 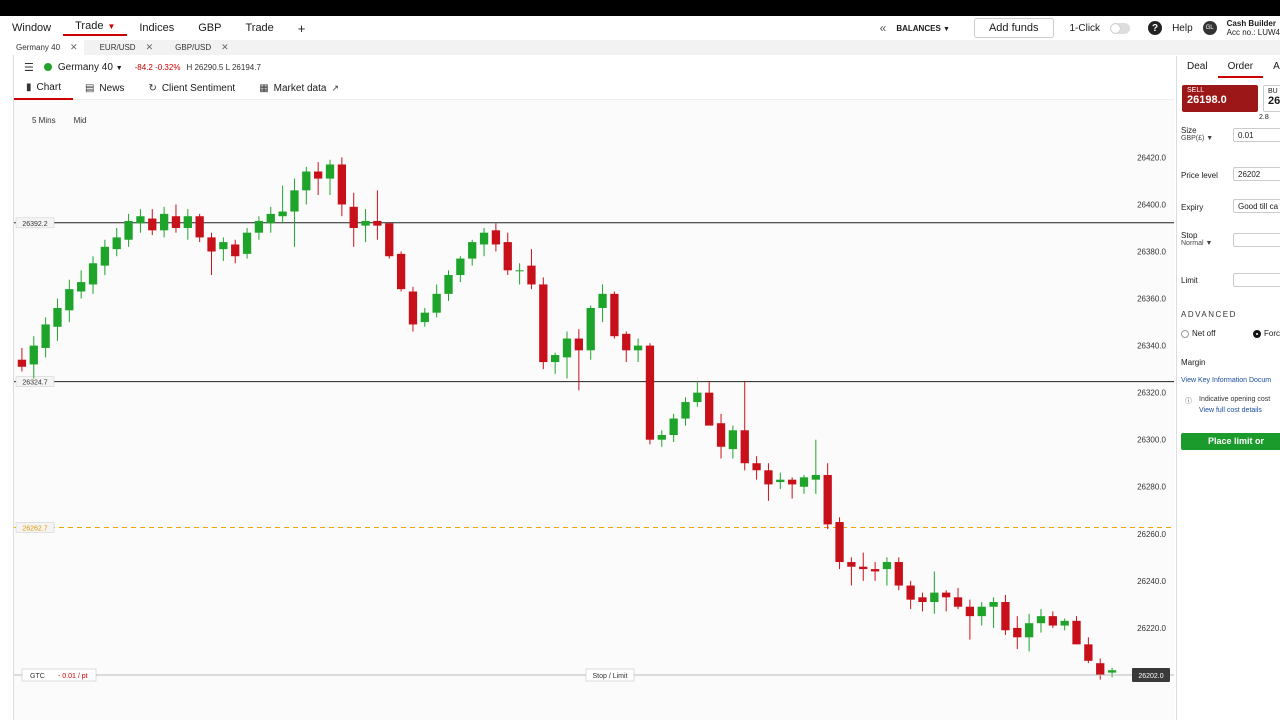 What do you see at coordinates (73, 676) in the screenshot?
I see `per-point-label: - 0.01 / pt` at bounding box center [73, 676].